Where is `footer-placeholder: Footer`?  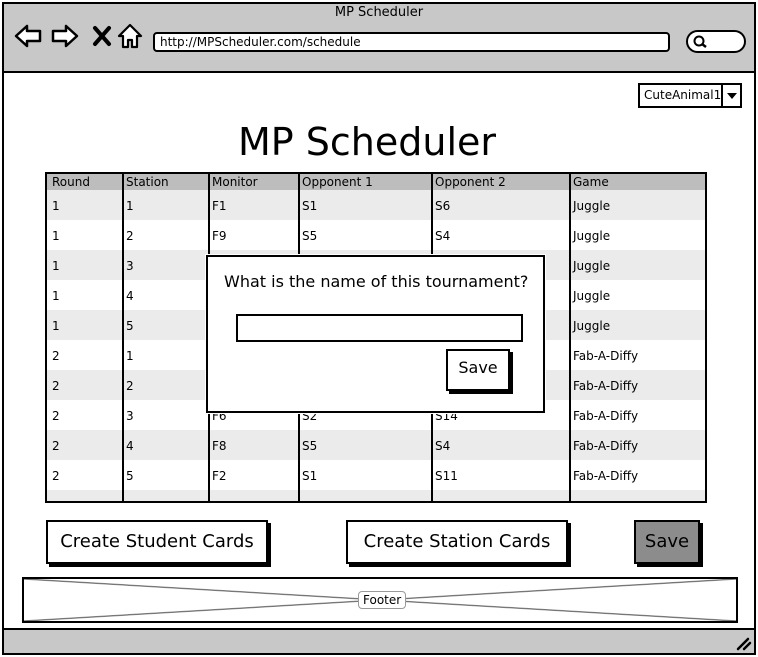 footer-placeholder: Footer is located at coordinates (380, 600).